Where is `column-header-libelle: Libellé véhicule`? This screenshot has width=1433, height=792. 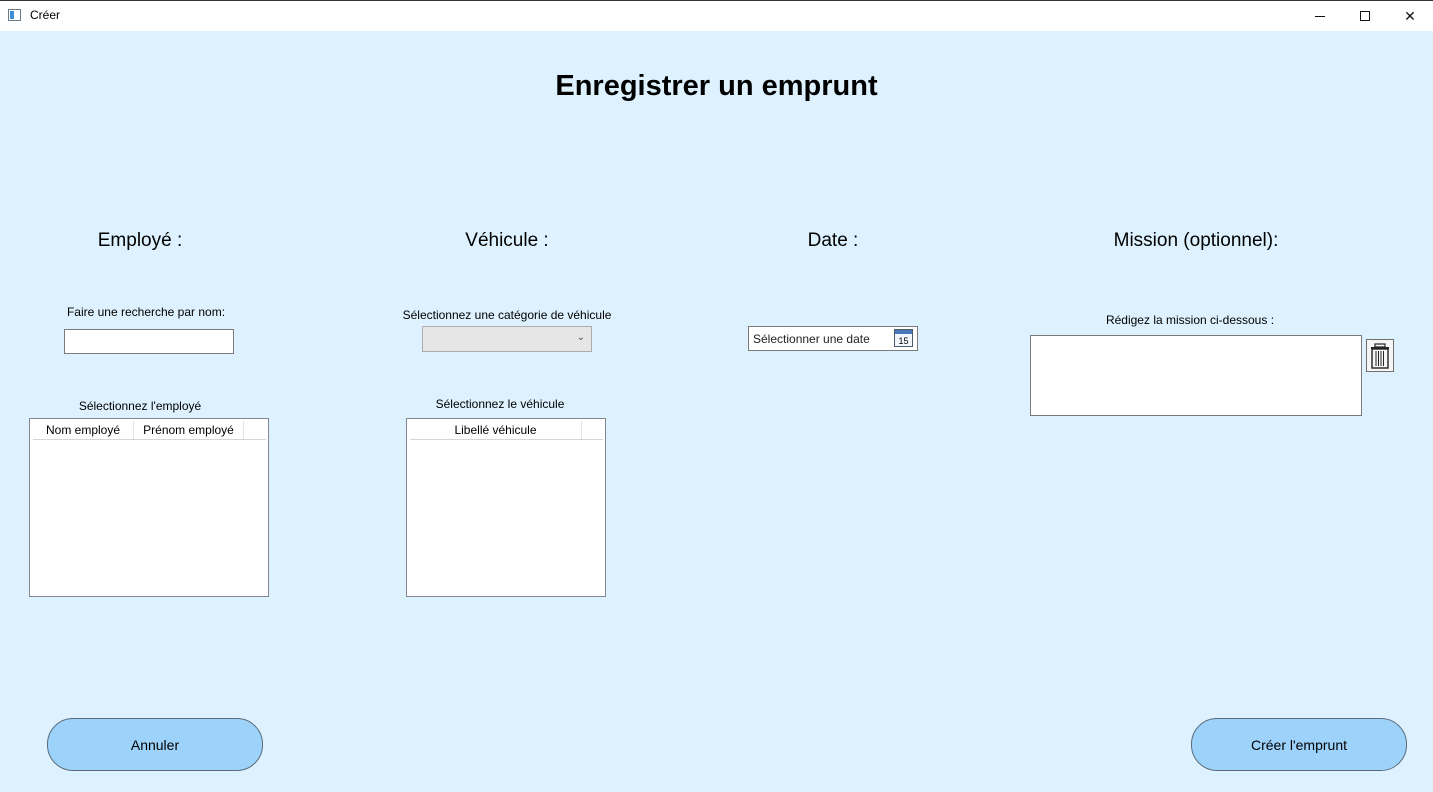 column-header-libelle: Libellé véhicule is located at coordinates (496, 430).